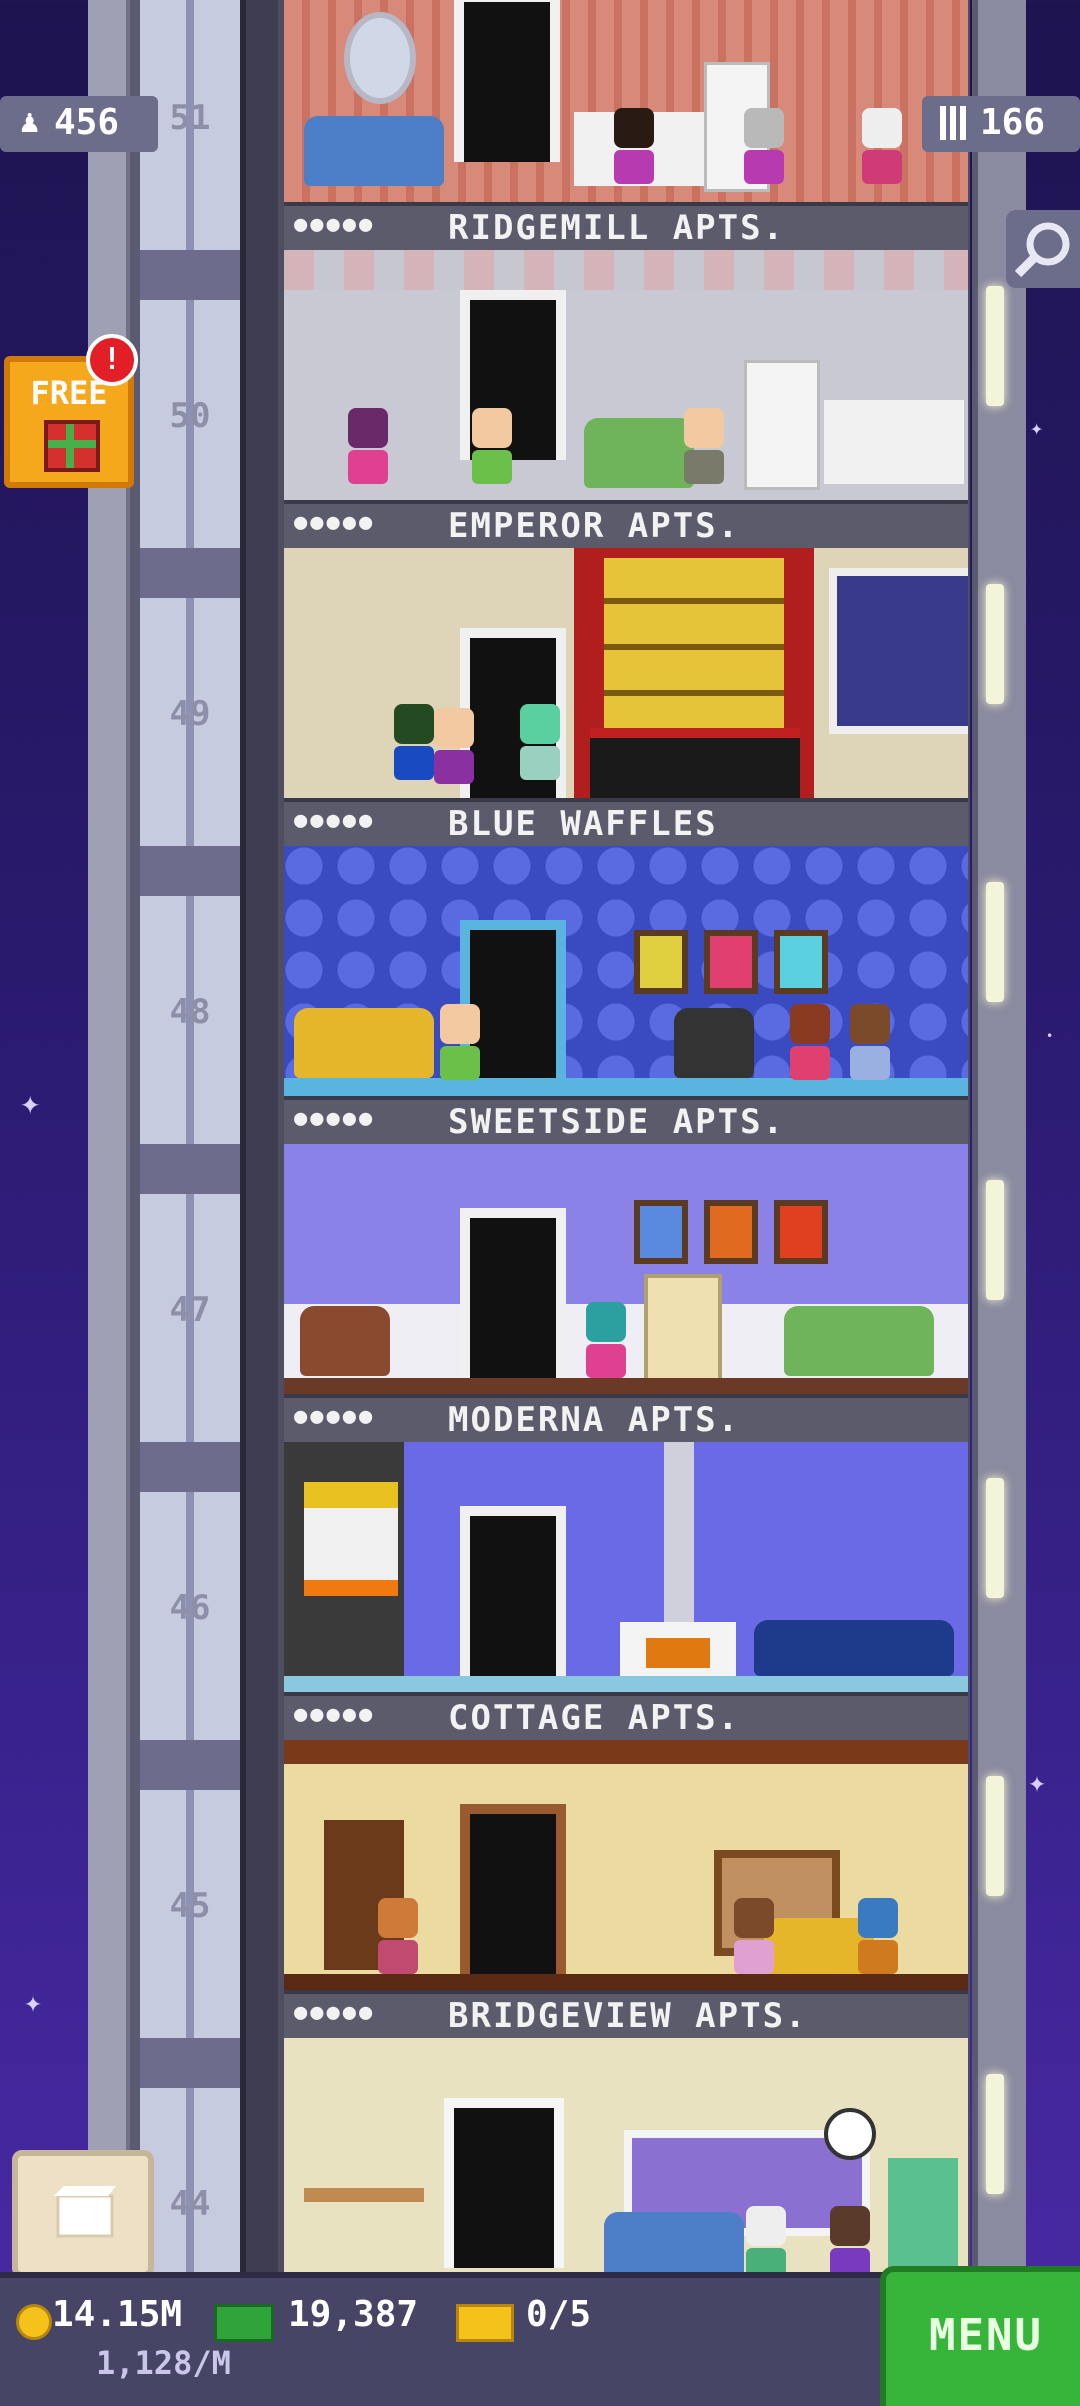  I want to click on floor-label: ●●●●● BLUE WAFFLES, so click(626, 822).